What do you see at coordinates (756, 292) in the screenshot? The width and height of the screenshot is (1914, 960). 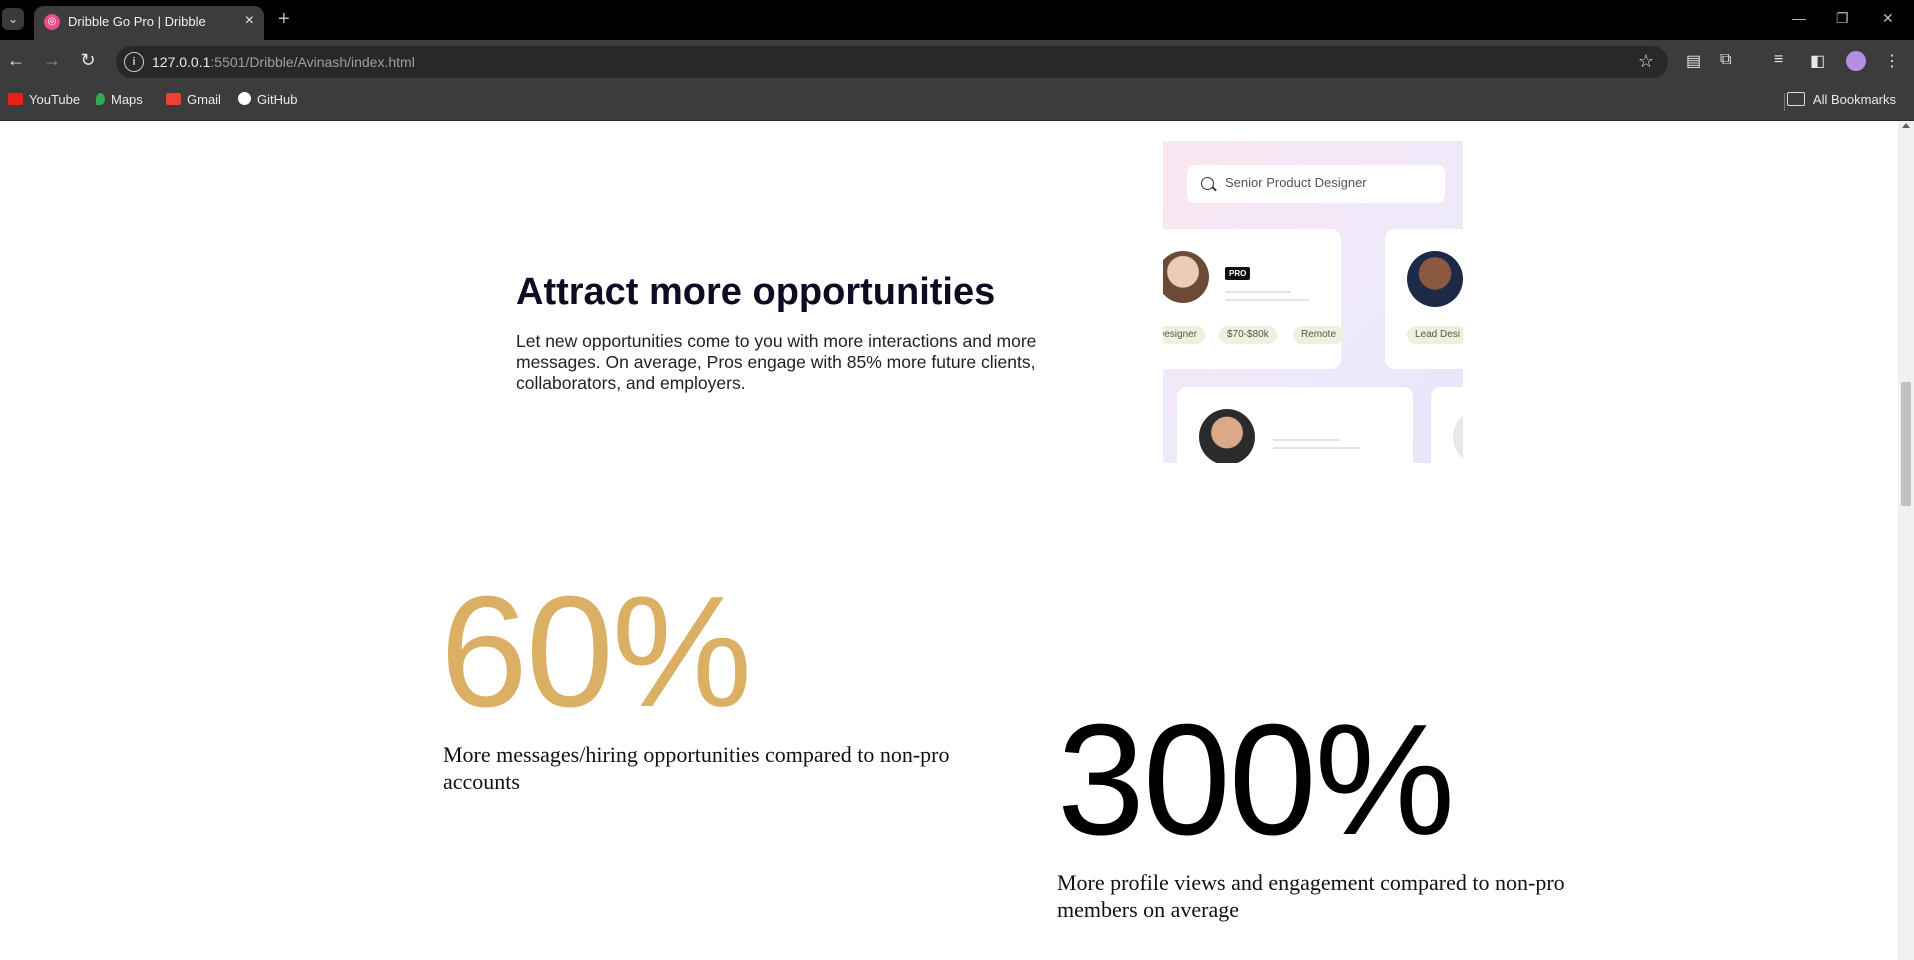 I see `feature-title: Attract more opportunities` at bounding box center [756, 292].